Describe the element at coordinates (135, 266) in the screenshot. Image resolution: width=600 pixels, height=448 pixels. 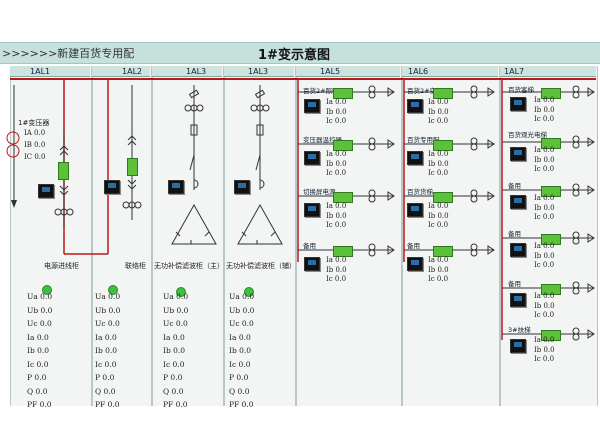
I see `panel-caption: 联络柜` at that location.